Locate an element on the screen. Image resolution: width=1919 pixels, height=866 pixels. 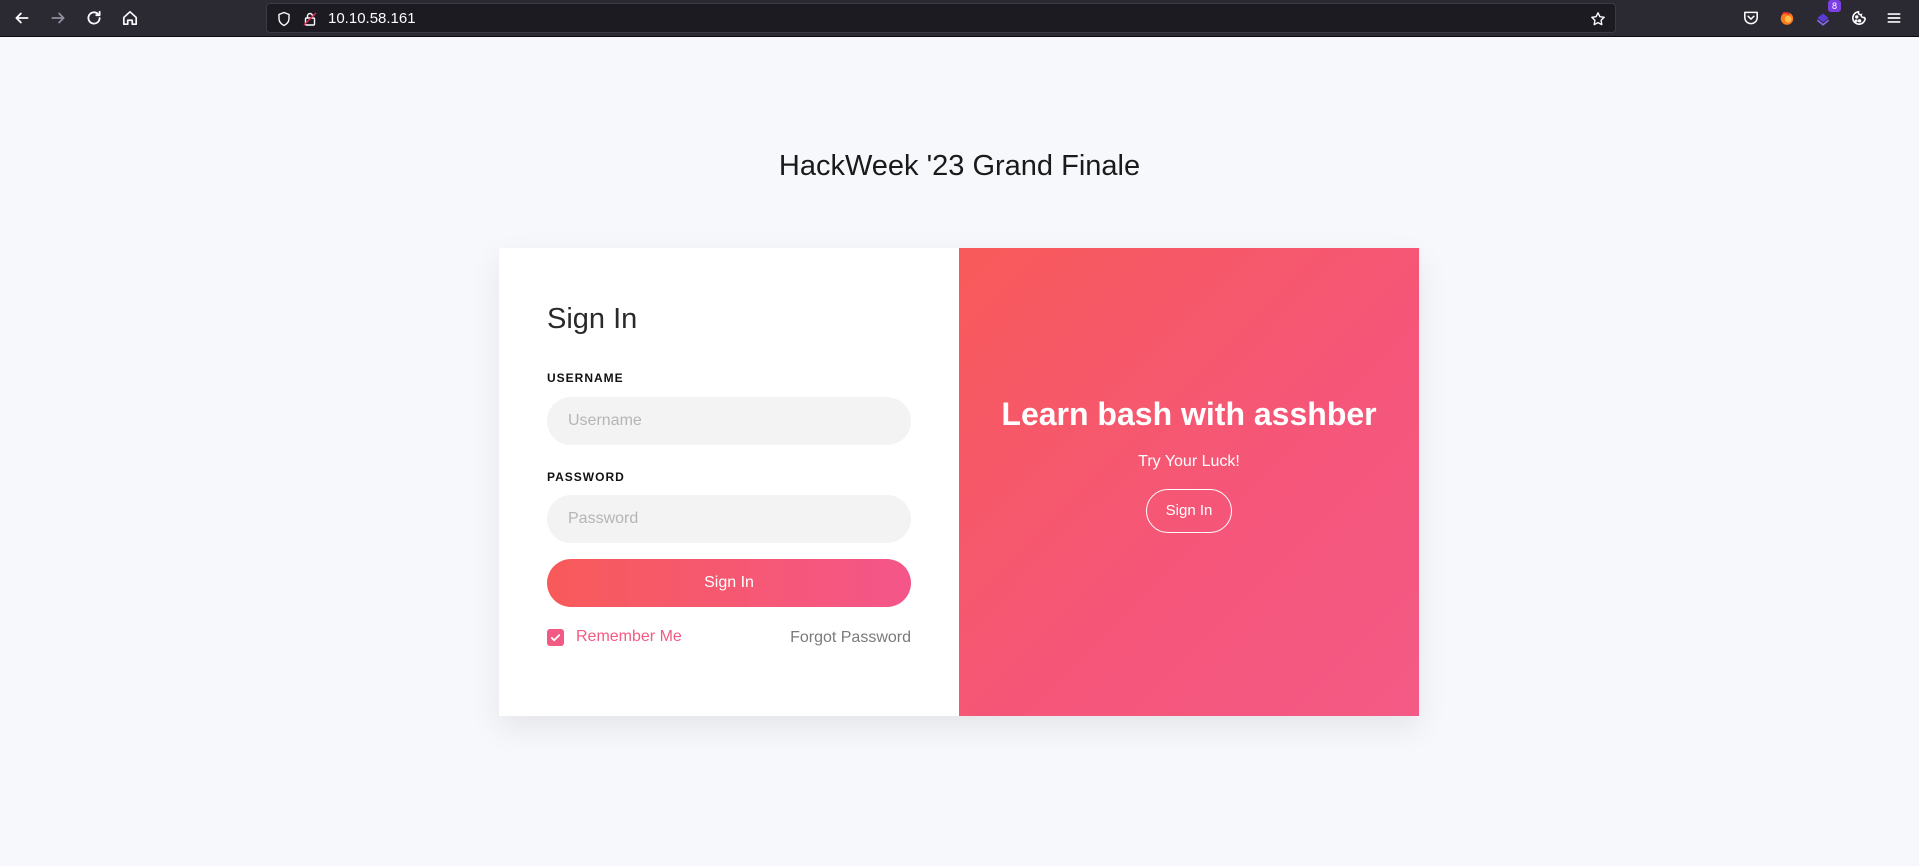
browser-toolbar: 10.10.58.161 8 is located at coordinates (959, 18).